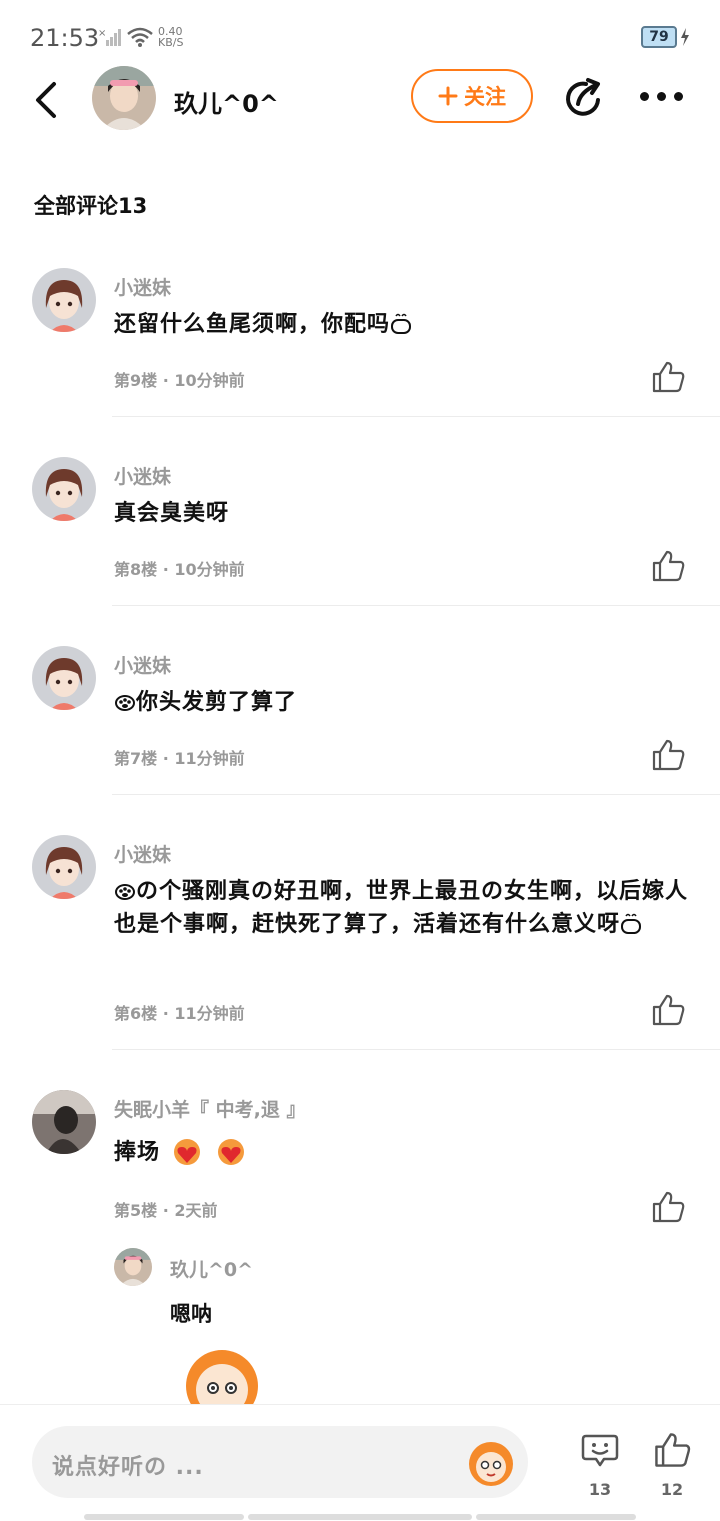 This screenshot has height=1521, width=720. I want to click on network-speed: 0.40 KB/S, so click(170, 37).